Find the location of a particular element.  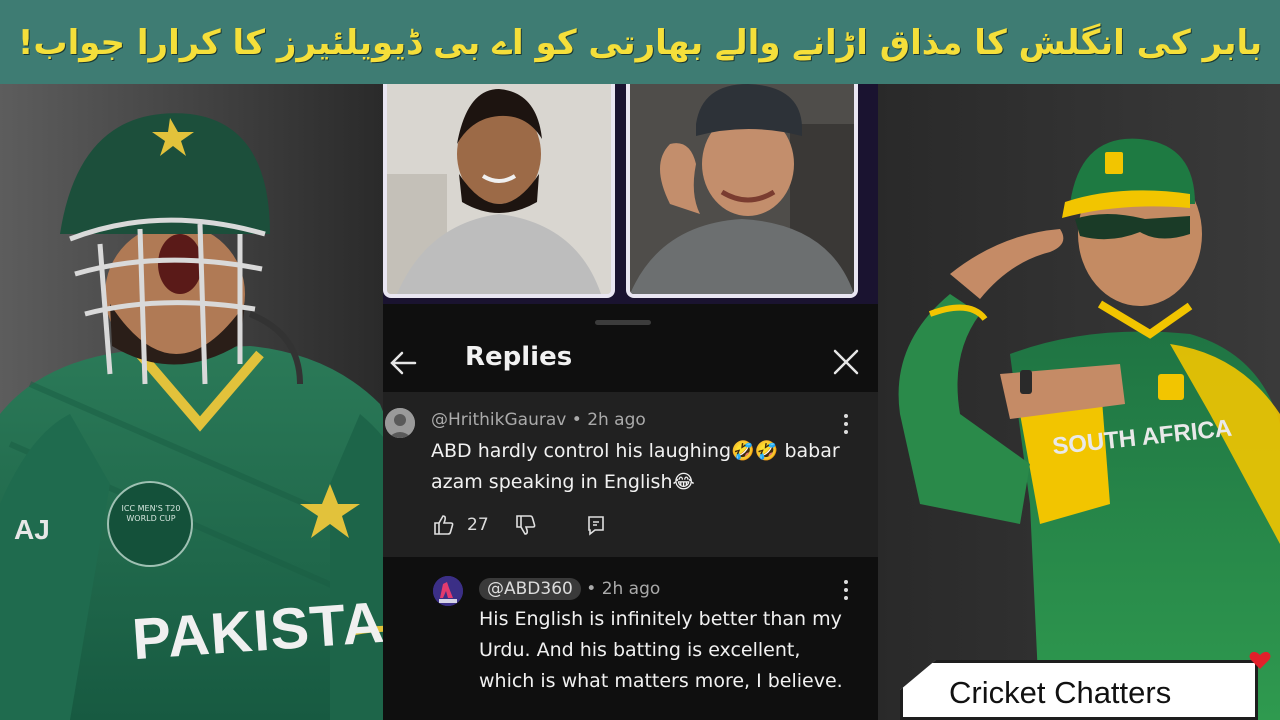

sponsor-logo: AJ is located at coordinates (32, 529).